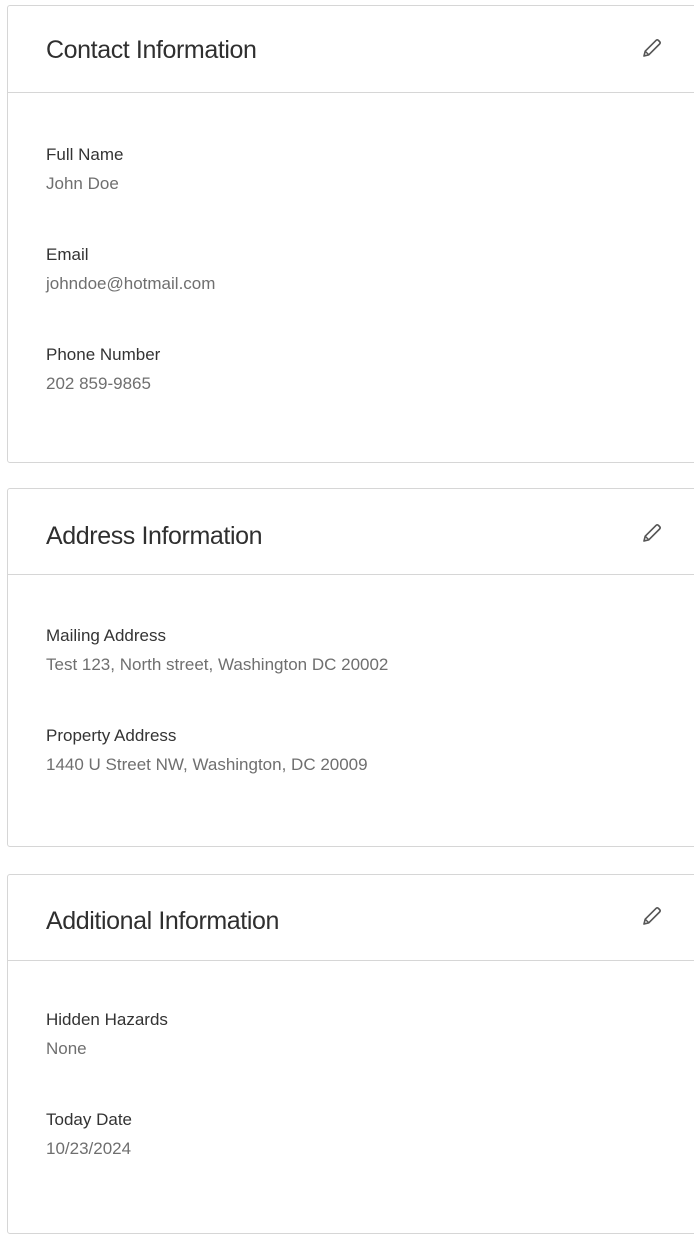  I want to click on field-hidden-hazards: Hidden Hazards None, so click(107, 1034).